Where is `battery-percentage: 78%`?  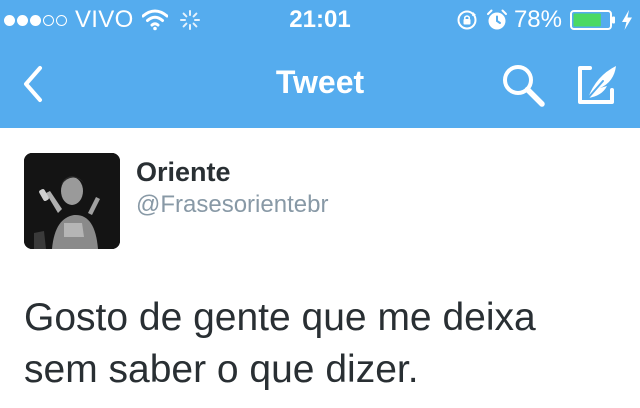 battery-percentage: 78% is located at coordinates (537, 19).